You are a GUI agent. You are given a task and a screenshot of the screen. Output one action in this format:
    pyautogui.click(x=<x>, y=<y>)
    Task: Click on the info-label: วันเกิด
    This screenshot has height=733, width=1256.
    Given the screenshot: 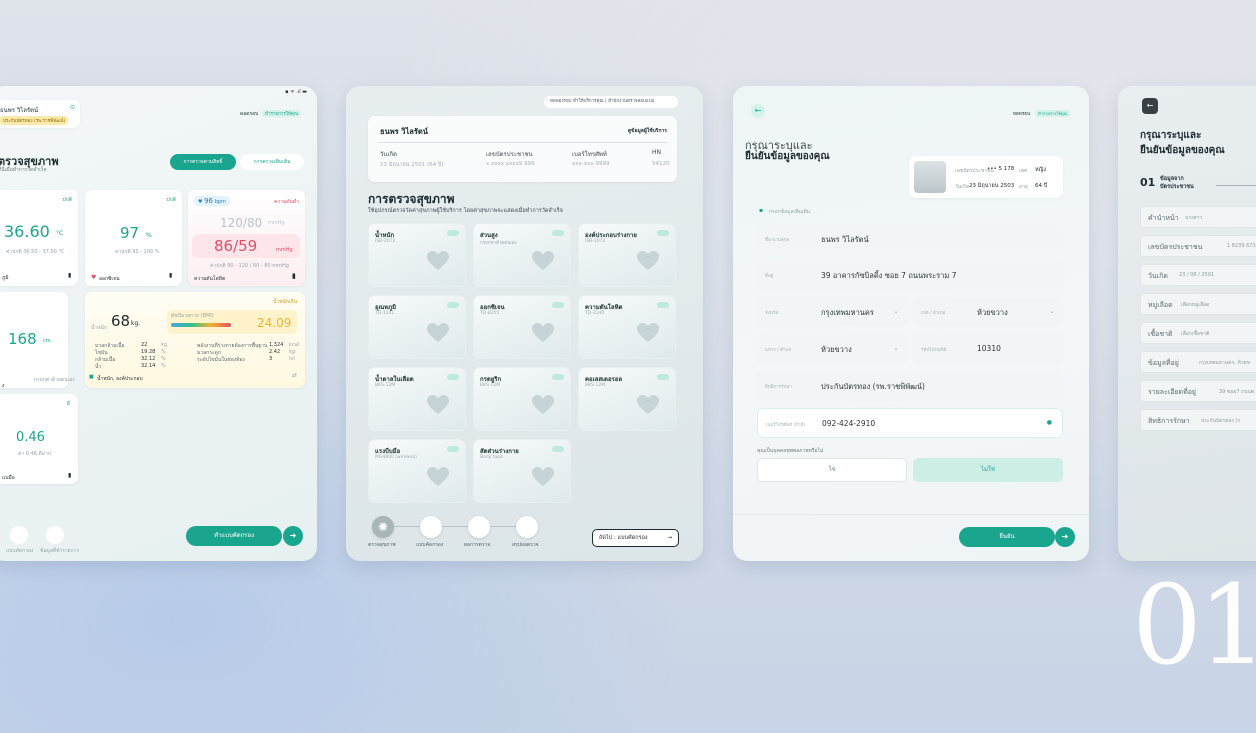 What is the action you would take?
    pyautogui.click(x=389, y=154)
    